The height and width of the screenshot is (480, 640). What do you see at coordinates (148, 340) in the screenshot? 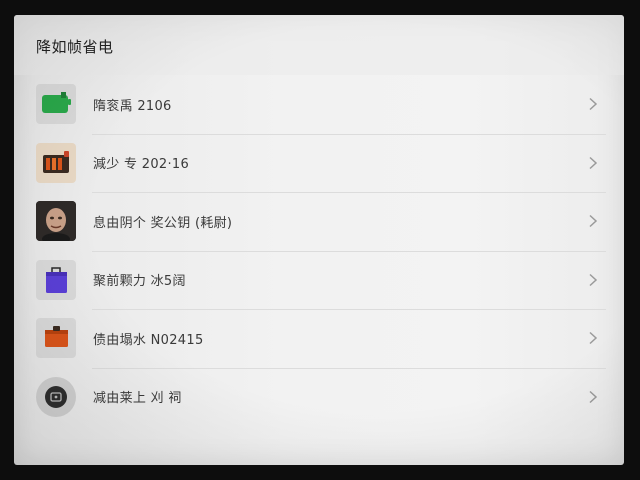
I see `list-item-label: 债由塌水 N02415` at bounding box center [148, 340].